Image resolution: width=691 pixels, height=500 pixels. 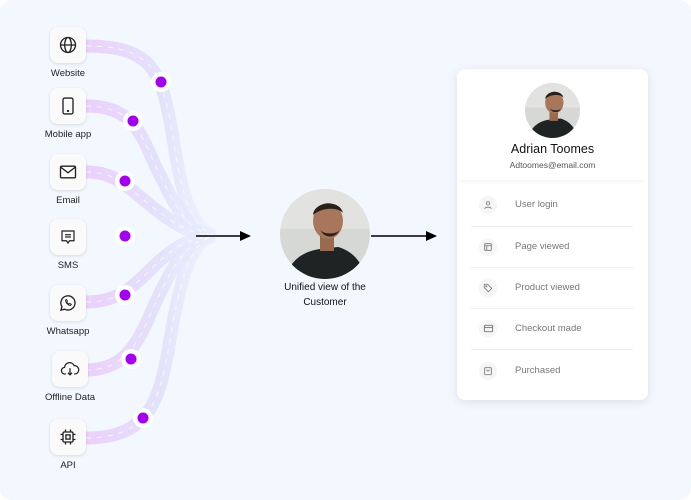 What do you see at coordinates (68, 331) in the screenshot?
I see `source-label: Whatsapp` at bounding box center [68, 331].